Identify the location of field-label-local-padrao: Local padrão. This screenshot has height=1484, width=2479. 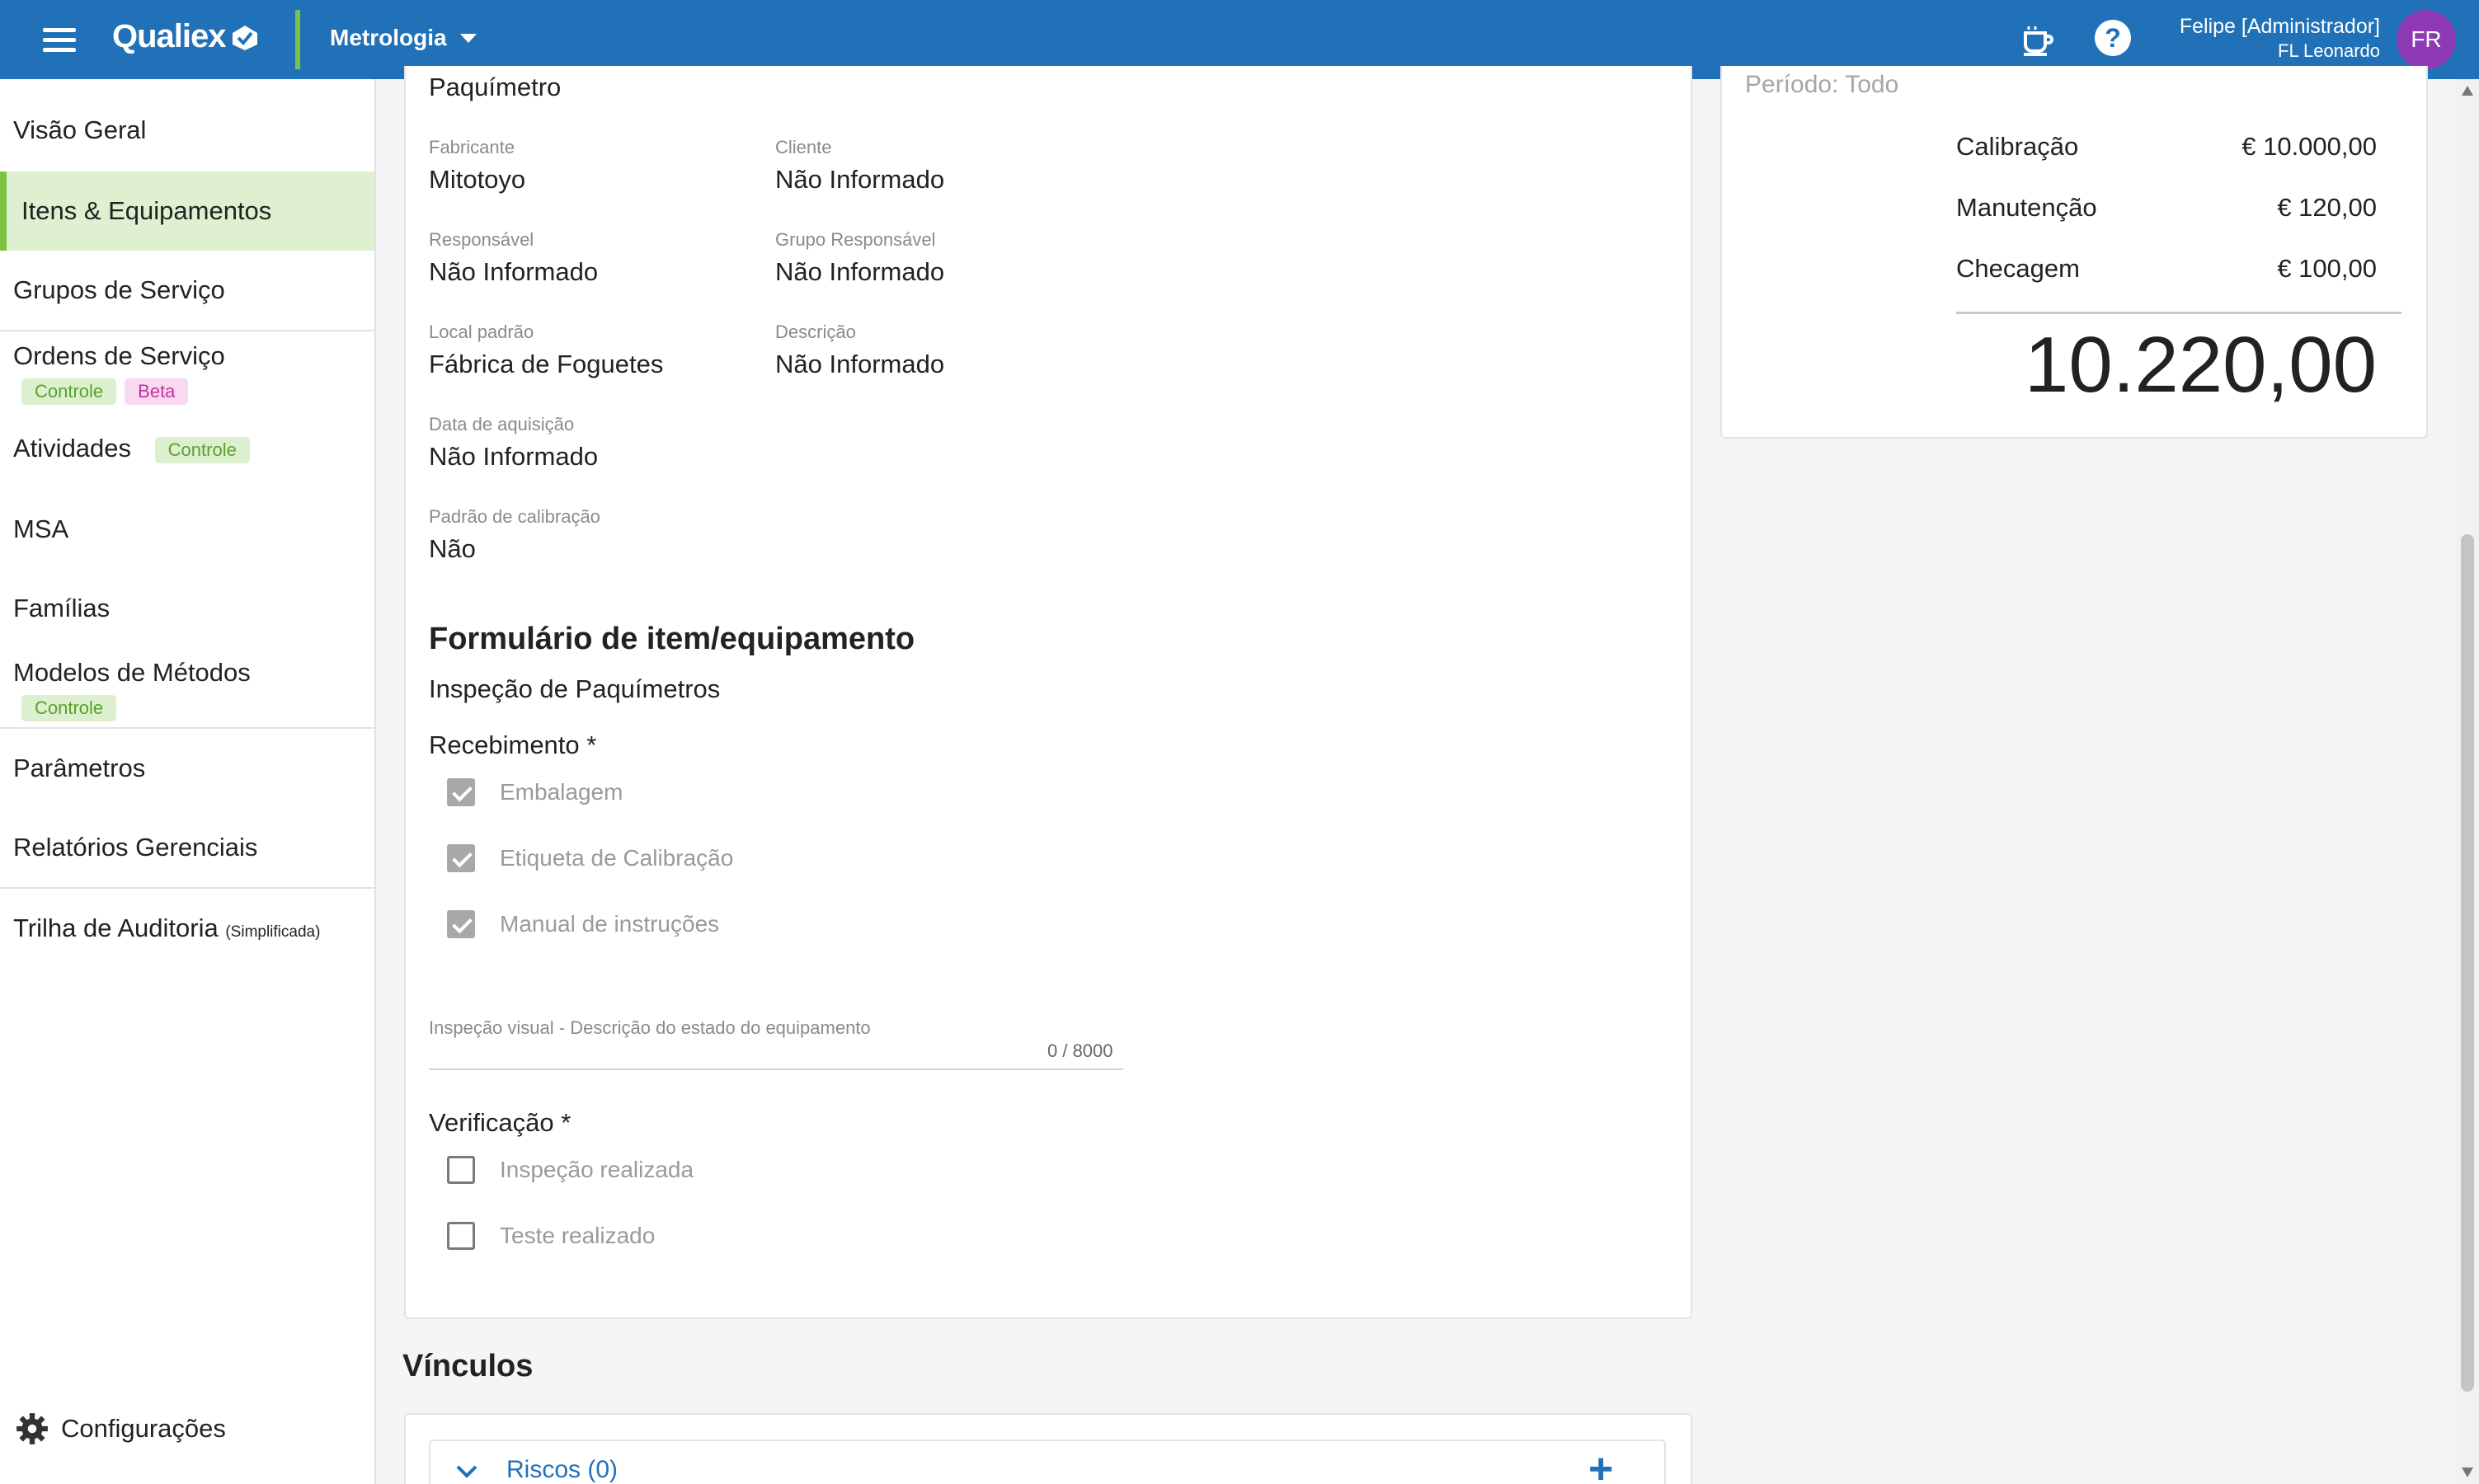
(482, 332).